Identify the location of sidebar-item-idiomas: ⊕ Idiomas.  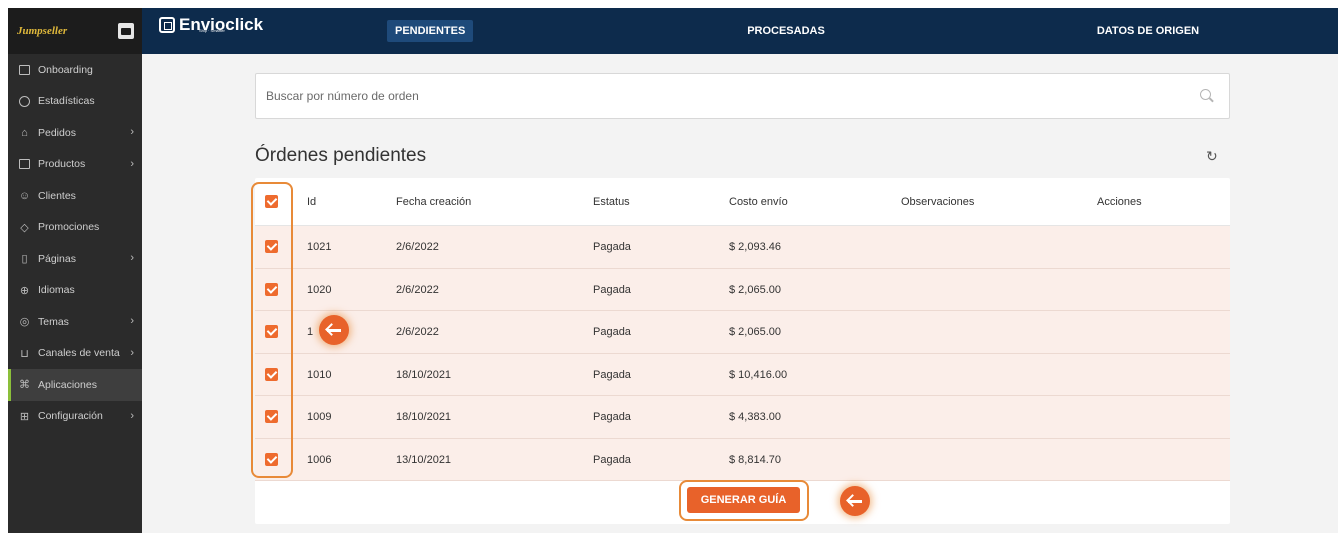
(75, 291).